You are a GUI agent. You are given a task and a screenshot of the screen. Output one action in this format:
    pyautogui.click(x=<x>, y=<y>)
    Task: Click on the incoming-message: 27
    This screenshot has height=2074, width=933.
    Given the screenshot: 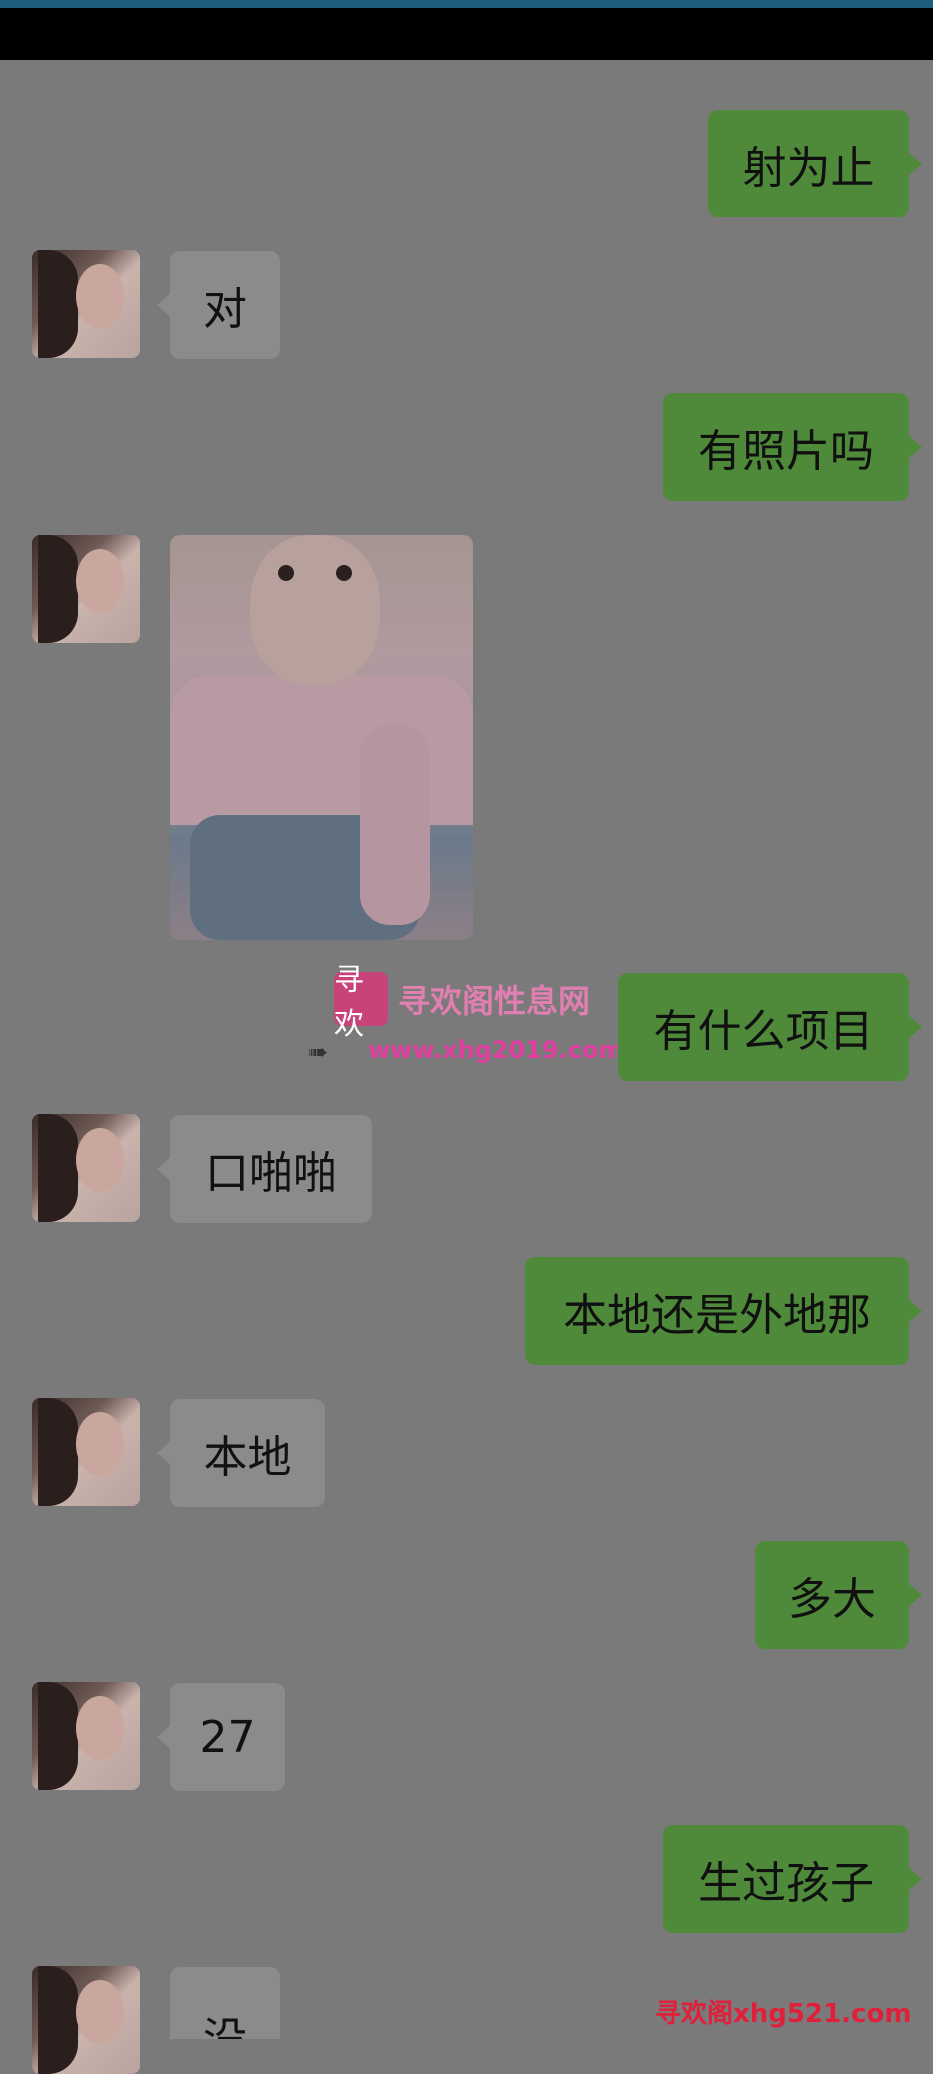 What is the action you would take?
    pyautogui.click(x=221, y=1737)
    